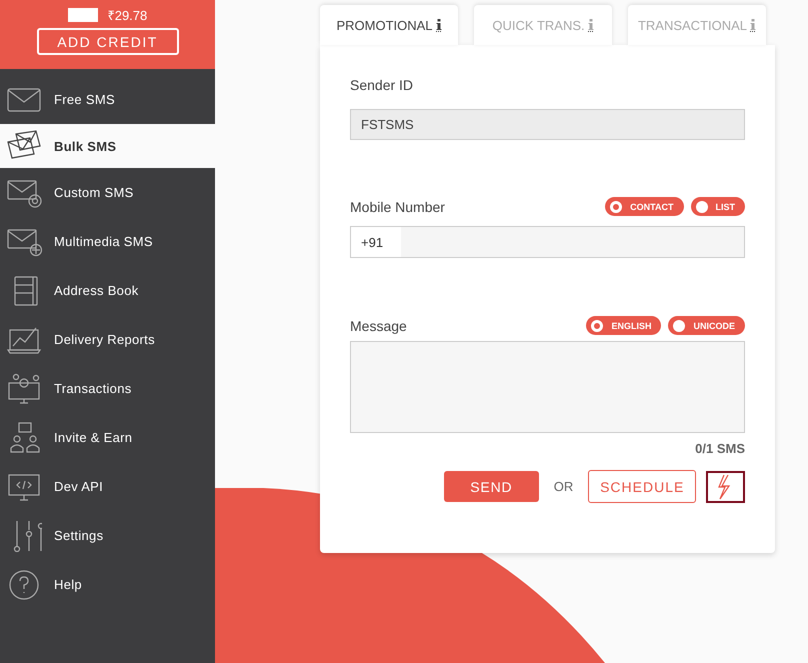 This screenshot has width=808, height=663. I want to click on radio-option: ENGLISH, so click(624, 325).